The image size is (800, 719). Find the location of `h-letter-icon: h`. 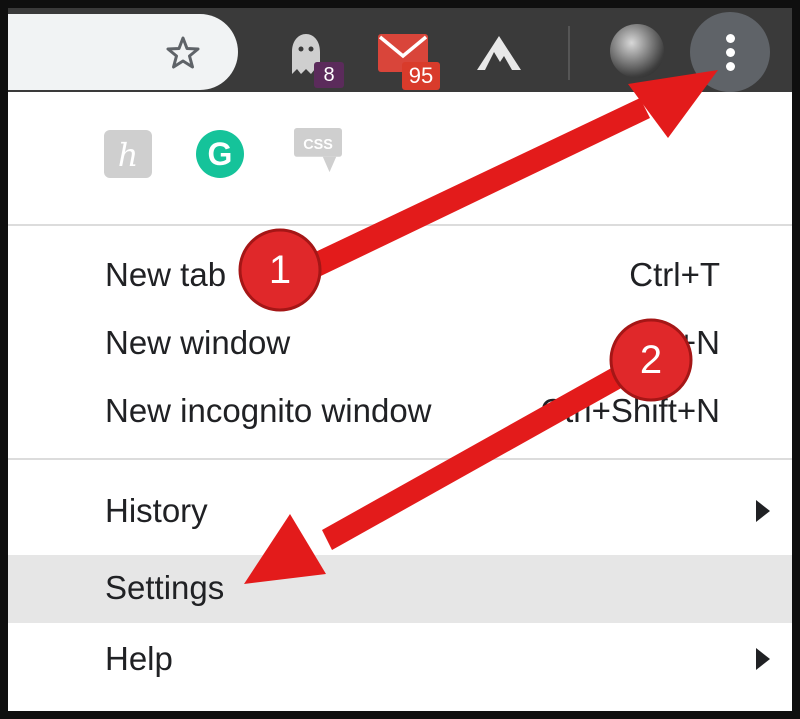

h-letter-icon: h is located at coordinates (128, 154).